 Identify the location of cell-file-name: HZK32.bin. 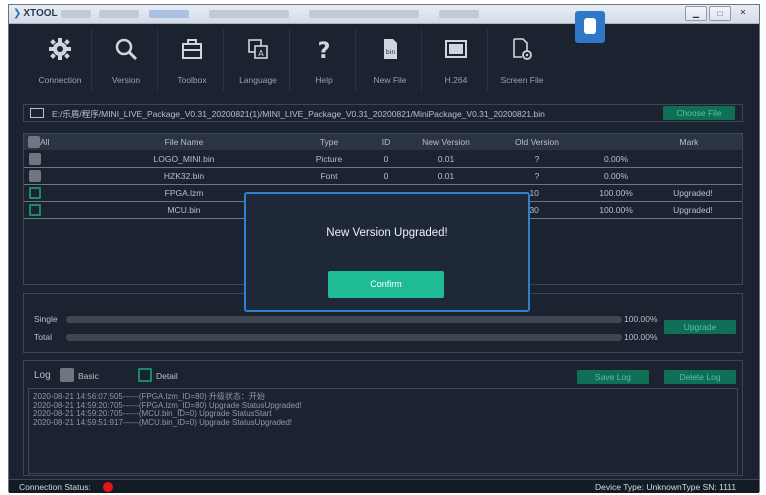
(184, 176).